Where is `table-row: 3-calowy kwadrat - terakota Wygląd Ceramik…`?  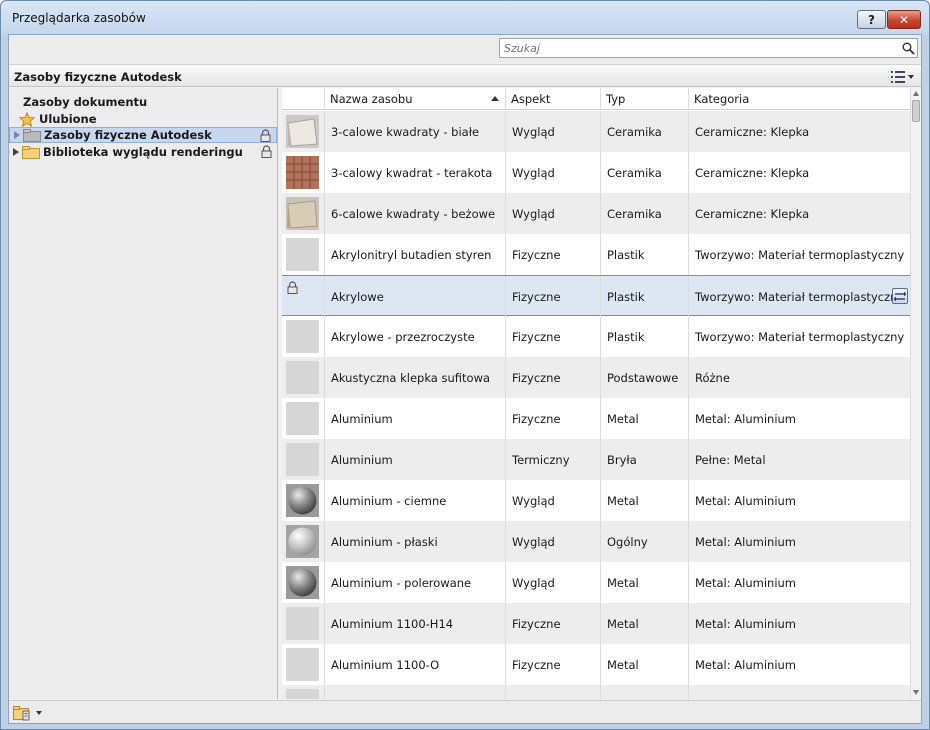
table-row: 3-calowy kwadrat - terakota Wygląd Ceramik… is located at coordinates (596, 172).